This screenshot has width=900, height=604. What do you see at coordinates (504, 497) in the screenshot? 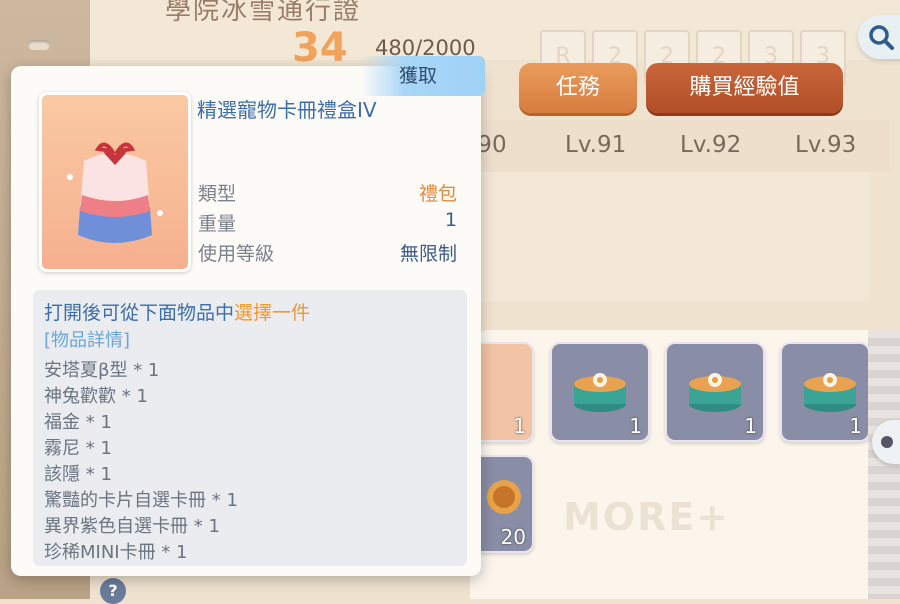
I see `tart-icon` at bounding box center [504, 497].